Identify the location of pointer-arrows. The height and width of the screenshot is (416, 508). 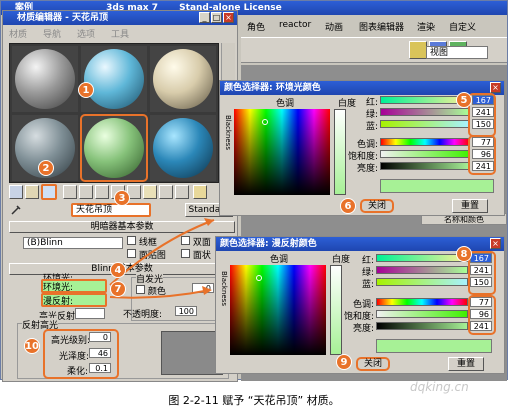
(162, 258).